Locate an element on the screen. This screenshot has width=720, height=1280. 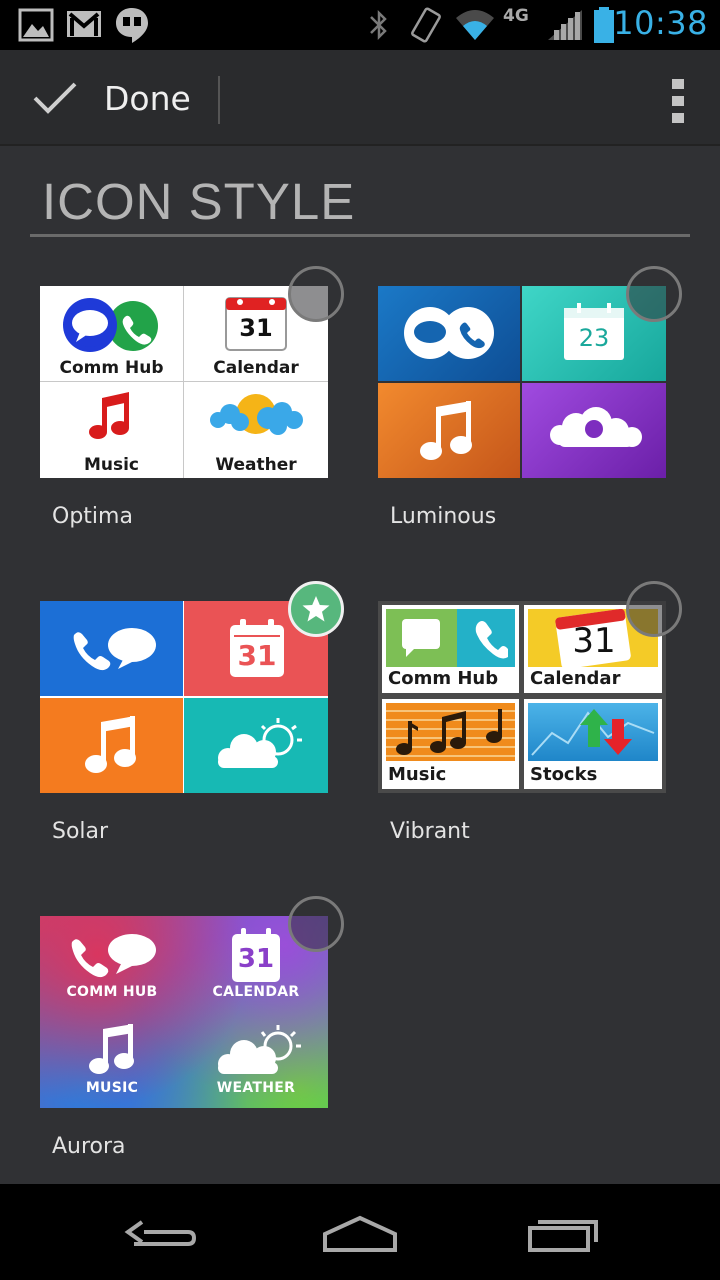
optima-weather-tile: Weather is located at coordinates (256, 430).